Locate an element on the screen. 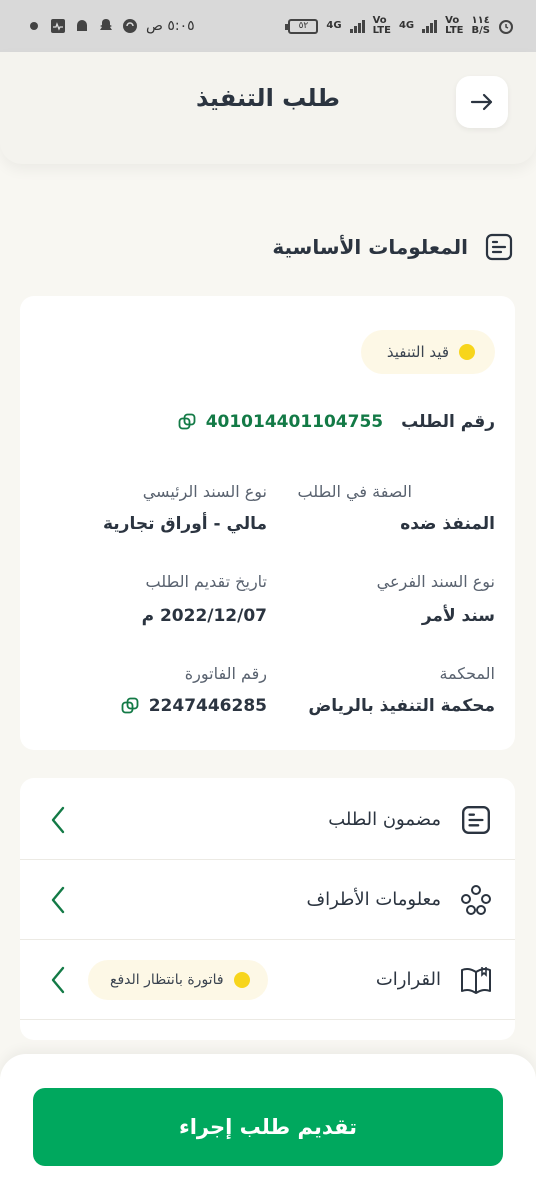  nav-item-label: معلومات الأطراف is located at coordinates (373, 899).